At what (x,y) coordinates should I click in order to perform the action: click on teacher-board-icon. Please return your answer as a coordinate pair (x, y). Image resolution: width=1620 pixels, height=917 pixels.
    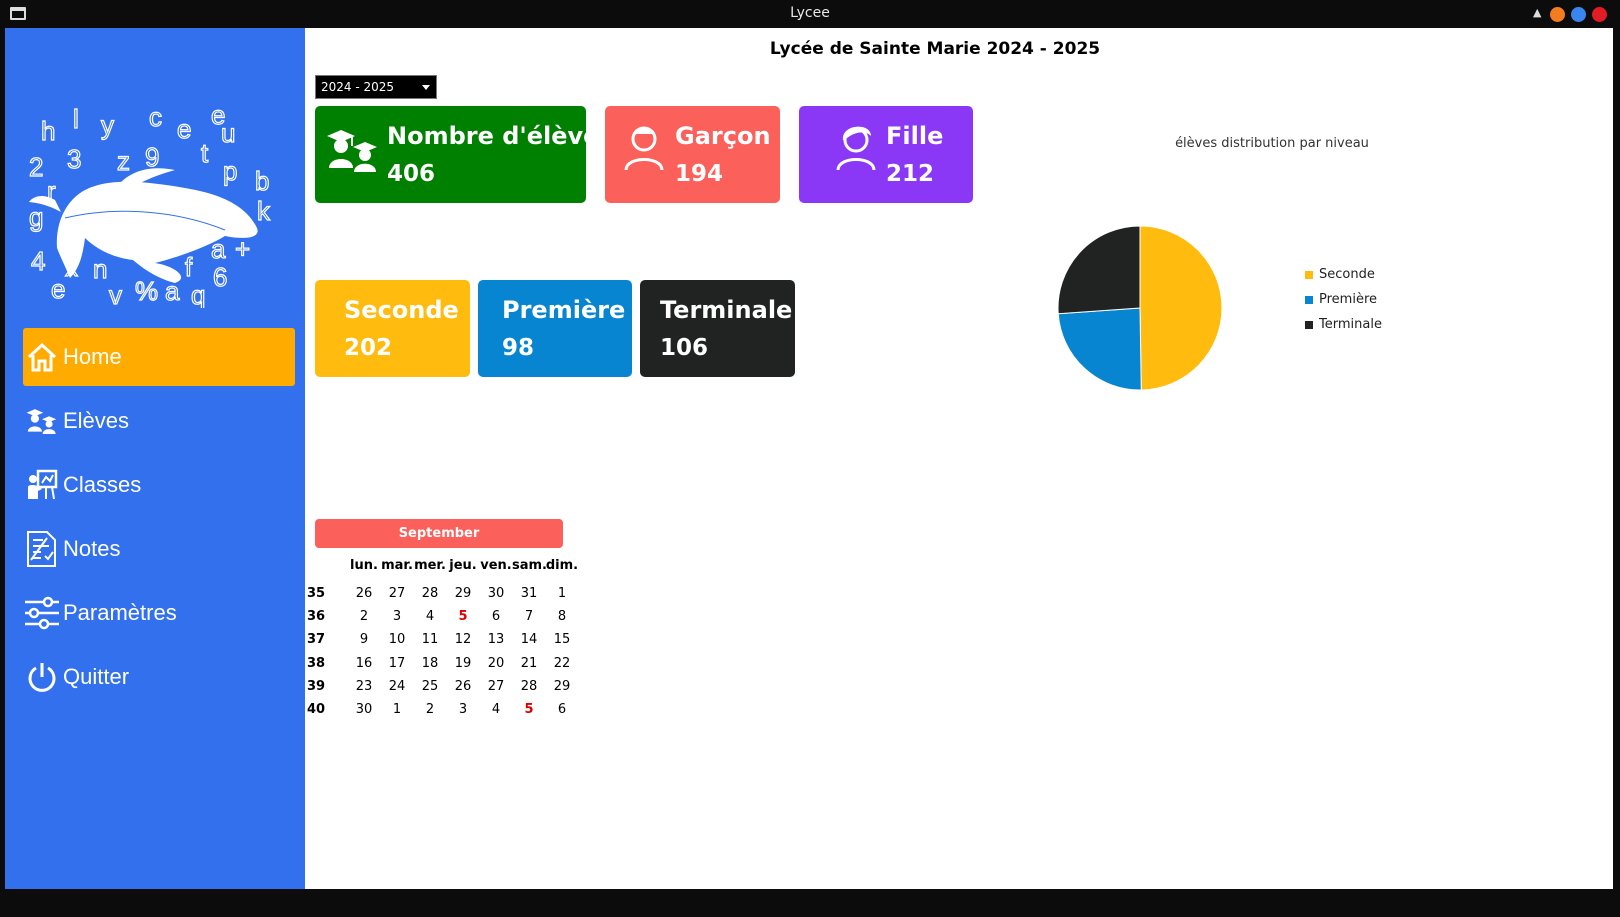
    Looking at the image, I should click on (42, 485).